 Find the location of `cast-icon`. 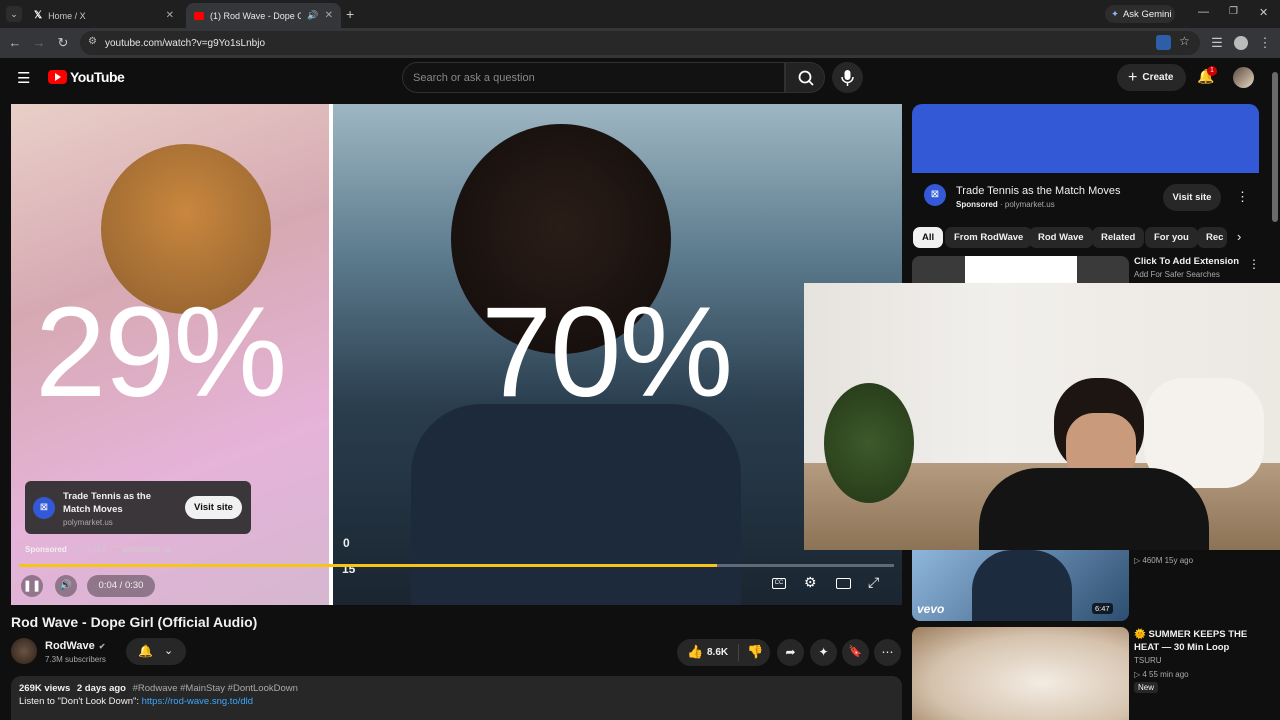

cast-icon is located at coordinates (1163, 42).